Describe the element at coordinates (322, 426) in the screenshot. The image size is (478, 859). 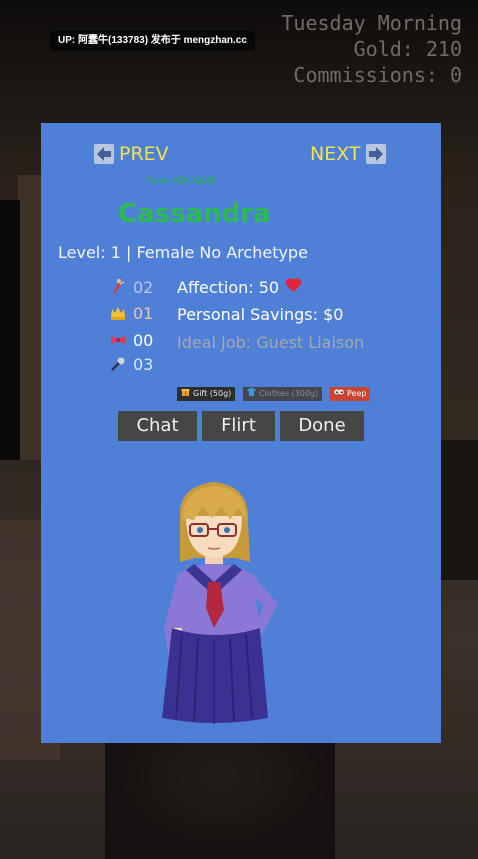
I see `done-button: Done` at that location.